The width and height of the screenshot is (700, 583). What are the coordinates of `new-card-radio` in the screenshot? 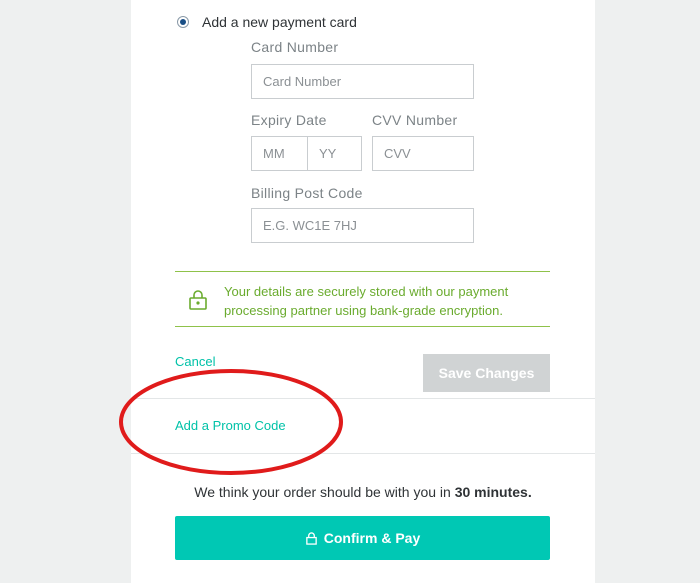 It's located at (183, 22).